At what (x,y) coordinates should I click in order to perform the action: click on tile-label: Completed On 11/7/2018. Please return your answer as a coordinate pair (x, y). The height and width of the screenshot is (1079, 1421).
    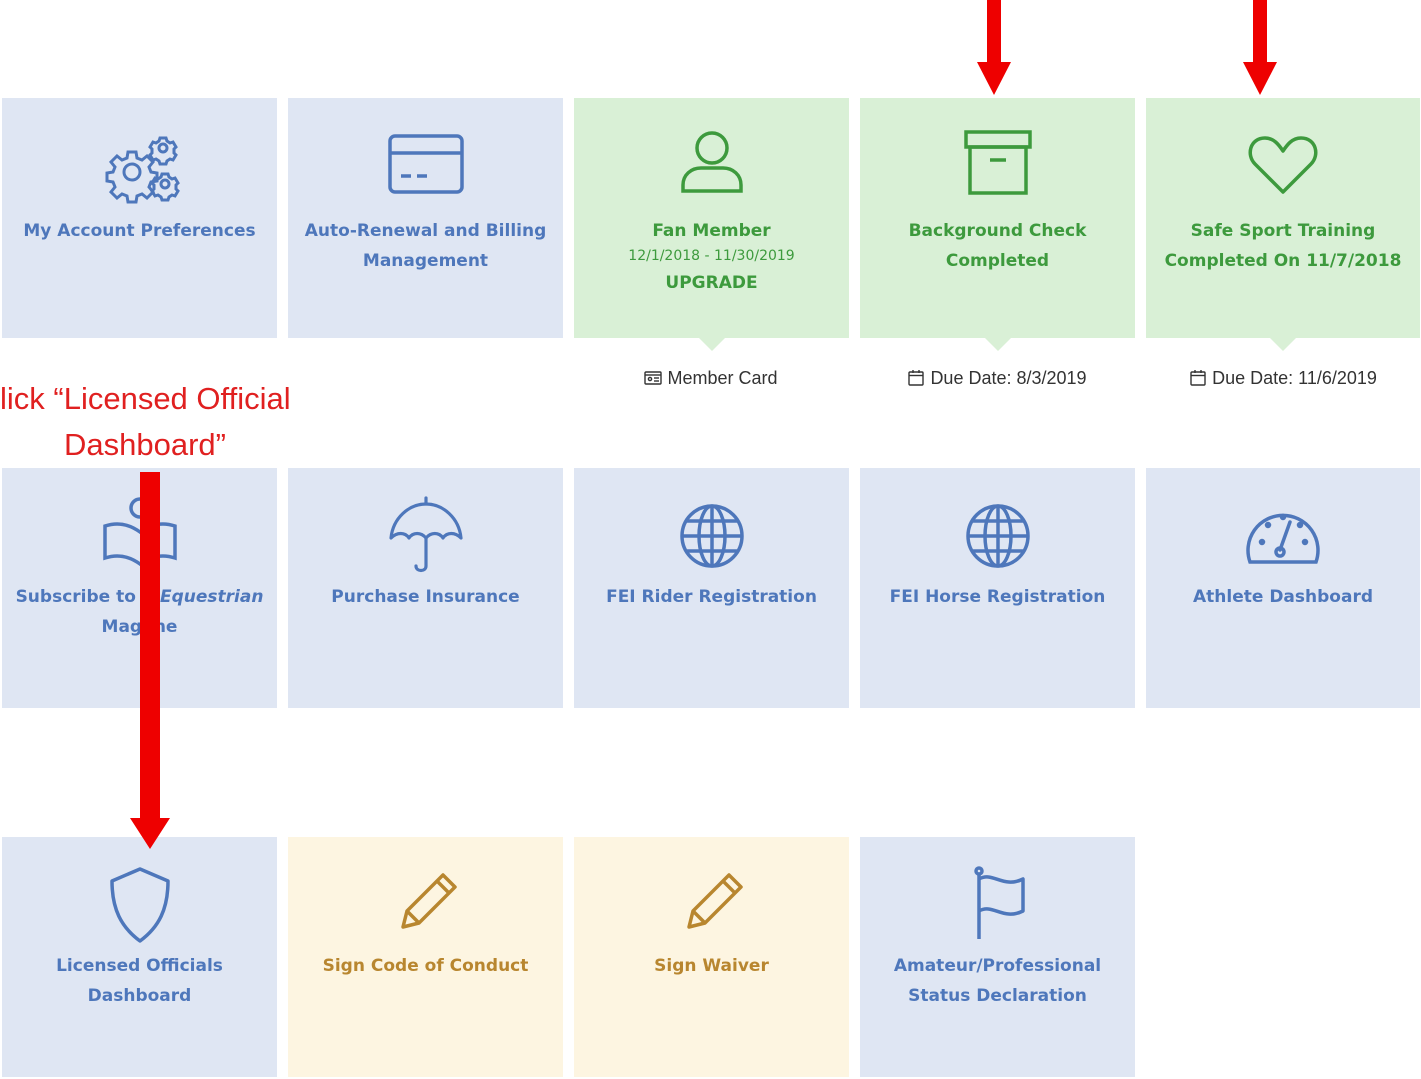
    Looking at the image, I should click on (1283, 261).